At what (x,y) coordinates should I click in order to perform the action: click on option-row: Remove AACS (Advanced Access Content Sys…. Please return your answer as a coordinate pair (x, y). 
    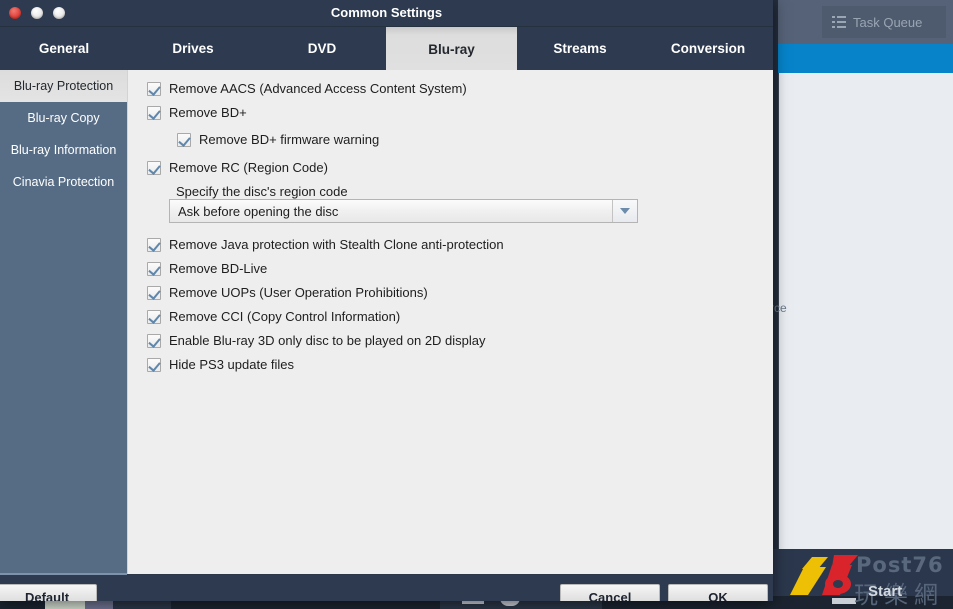
    Looking at the image, I should click on (307, 88).